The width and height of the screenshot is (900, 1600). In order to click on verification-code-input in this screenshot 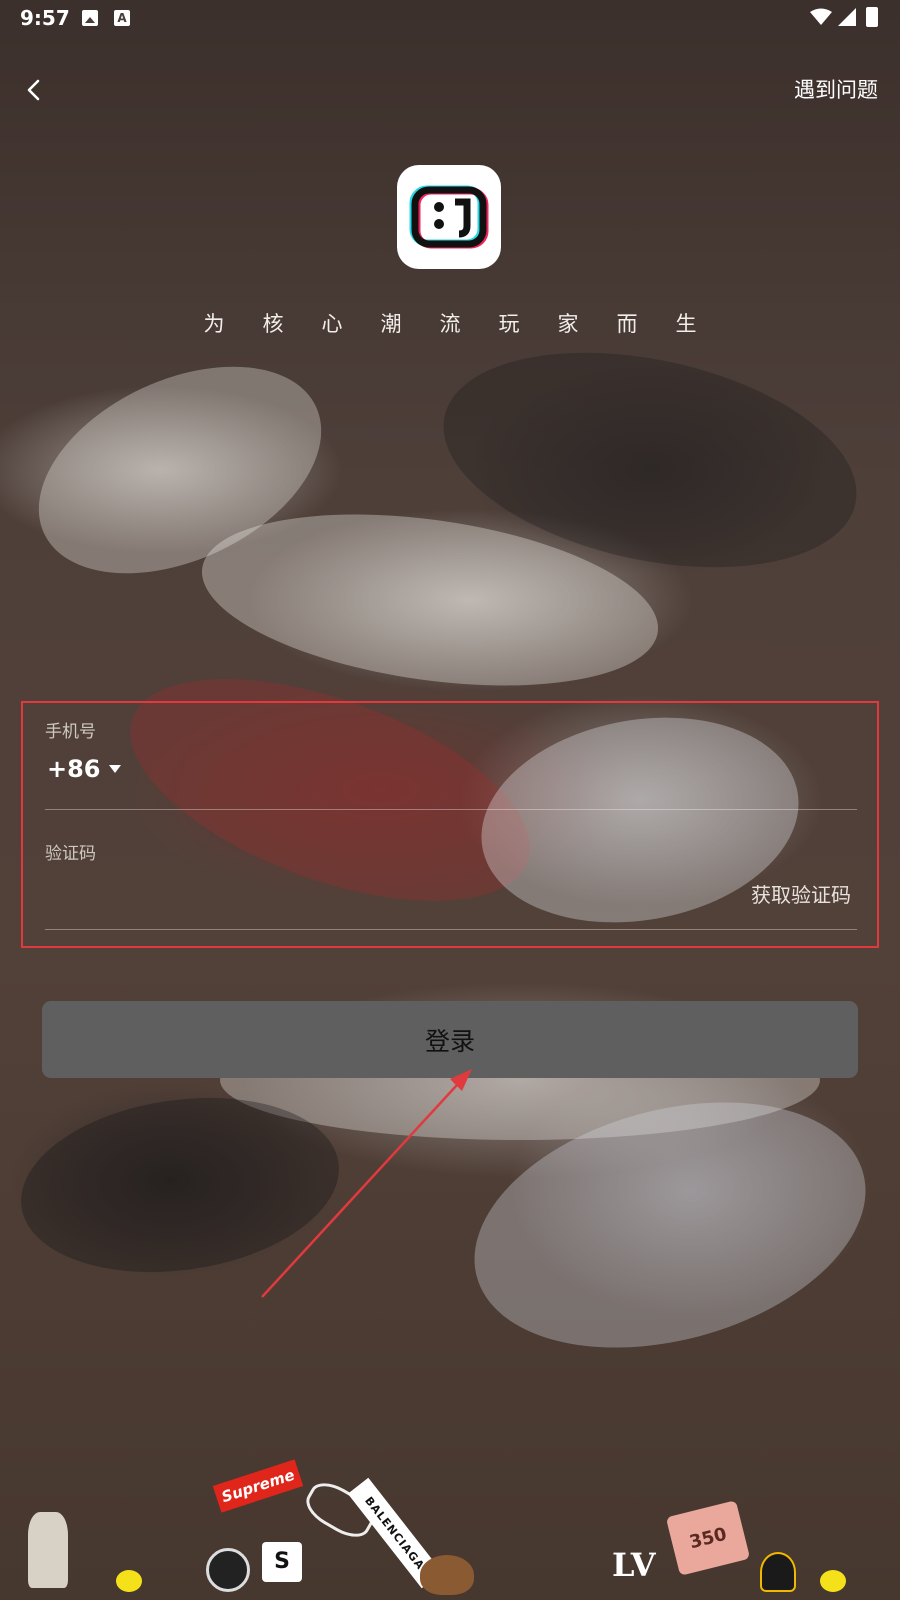, I will do `click(345, 889)`.